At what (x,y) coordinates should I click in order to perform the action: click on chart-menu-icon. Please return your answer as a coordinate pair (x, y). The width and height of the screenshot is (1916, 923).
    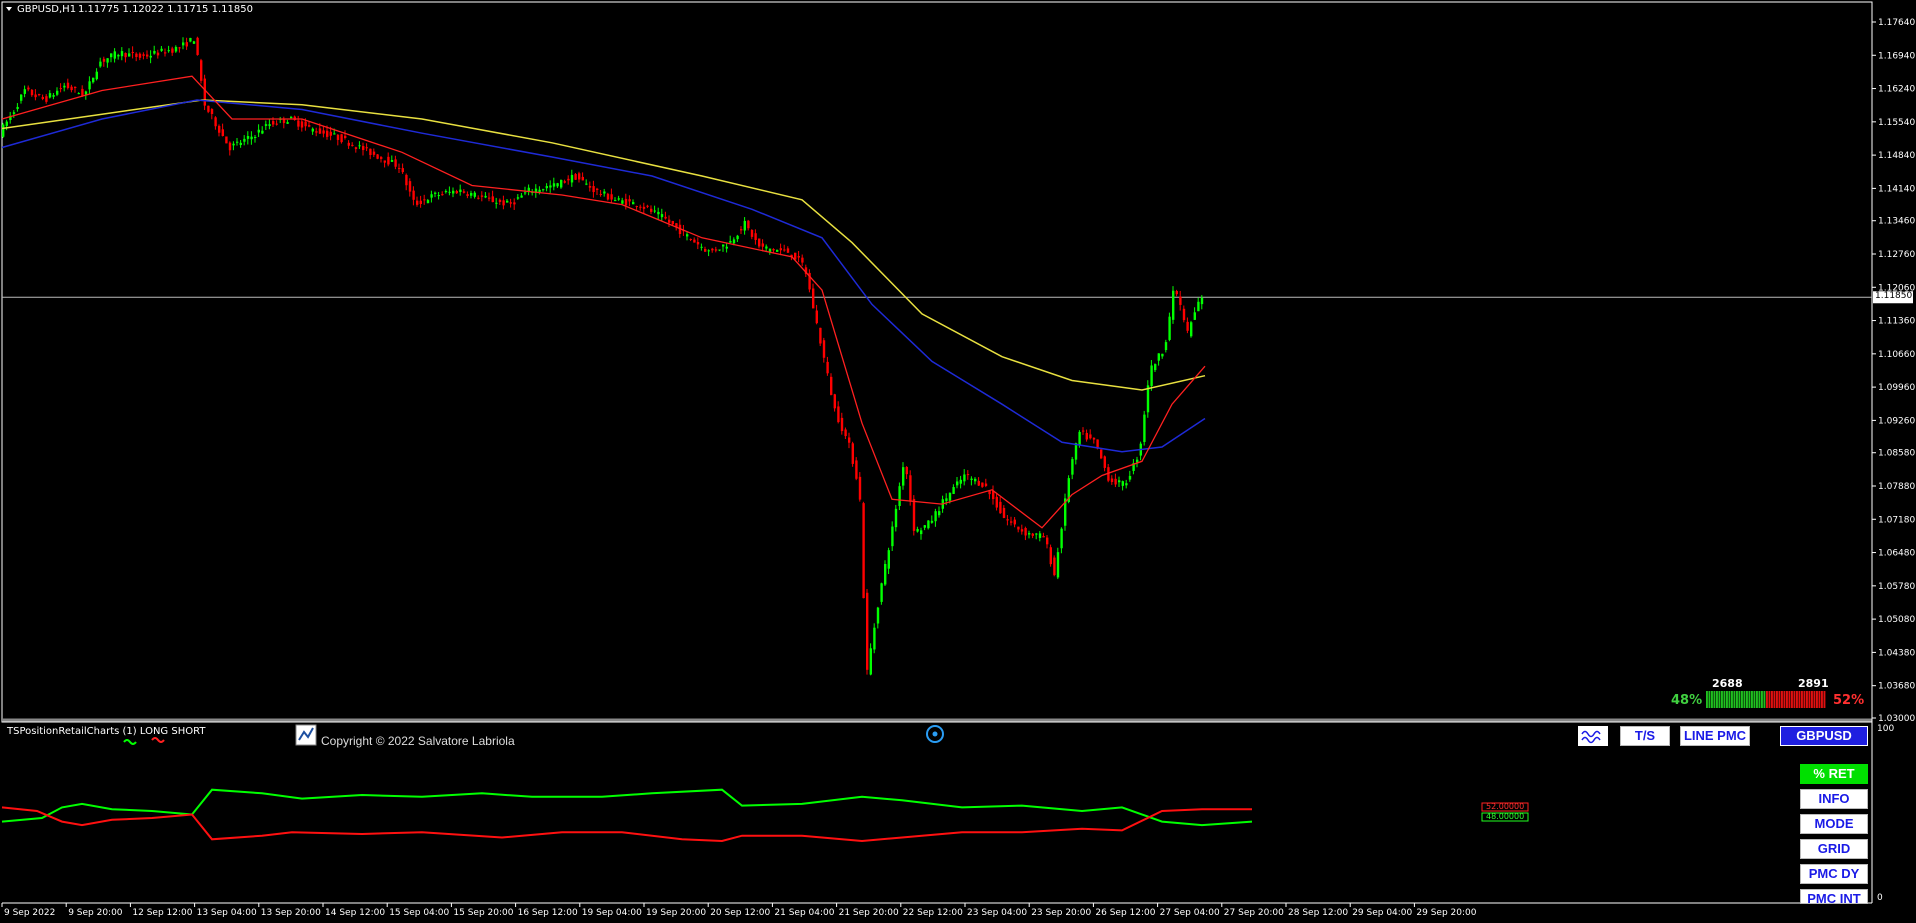
    Looking at the image, I should click on (9, 9).